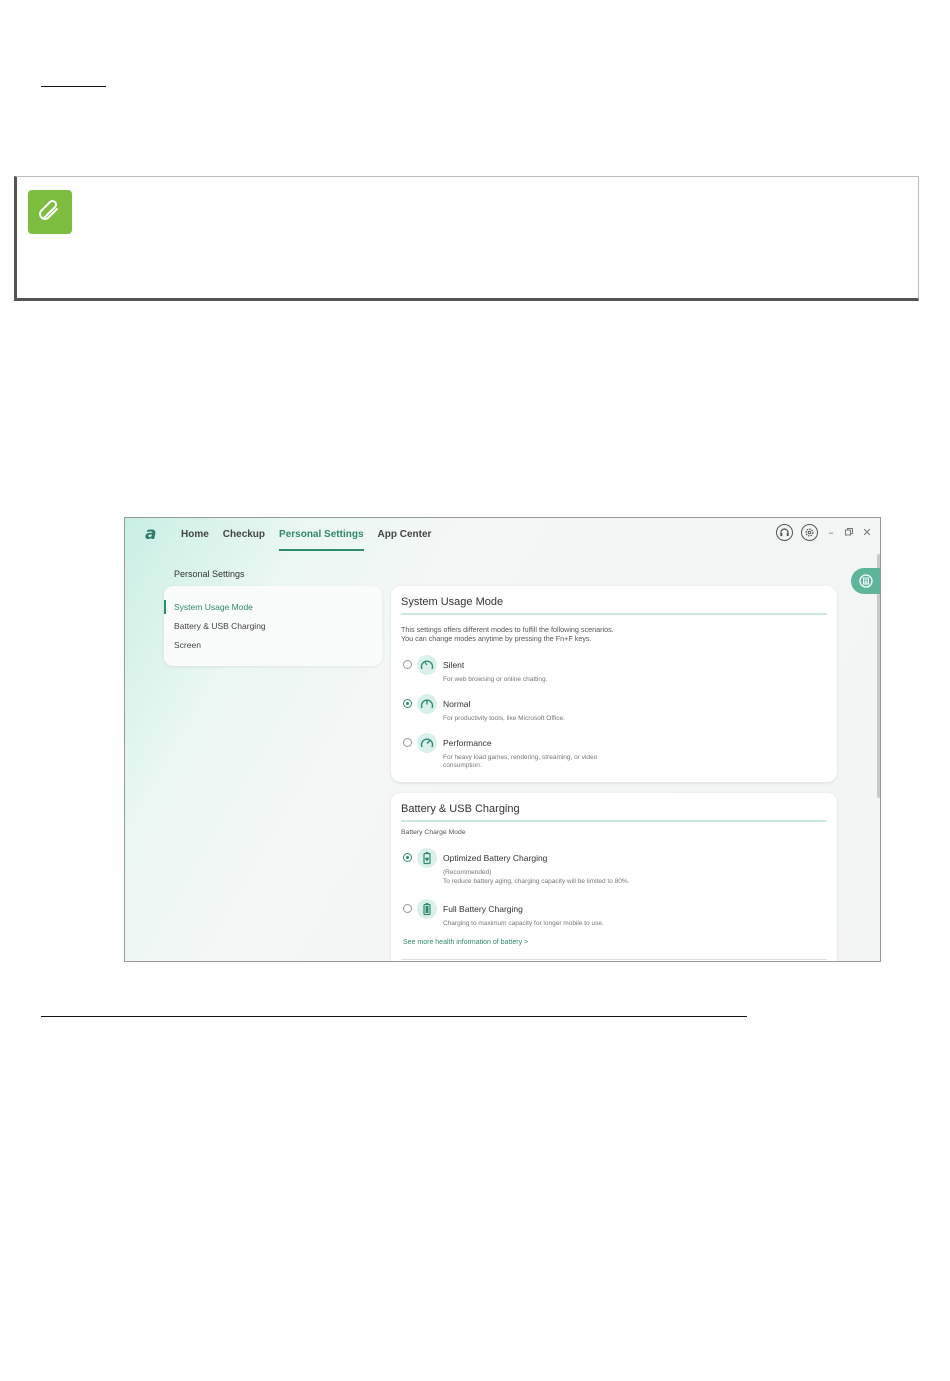 The width and height of the screenshot is (950, 1381). I want to click on restore-icon, so click(849, 532).